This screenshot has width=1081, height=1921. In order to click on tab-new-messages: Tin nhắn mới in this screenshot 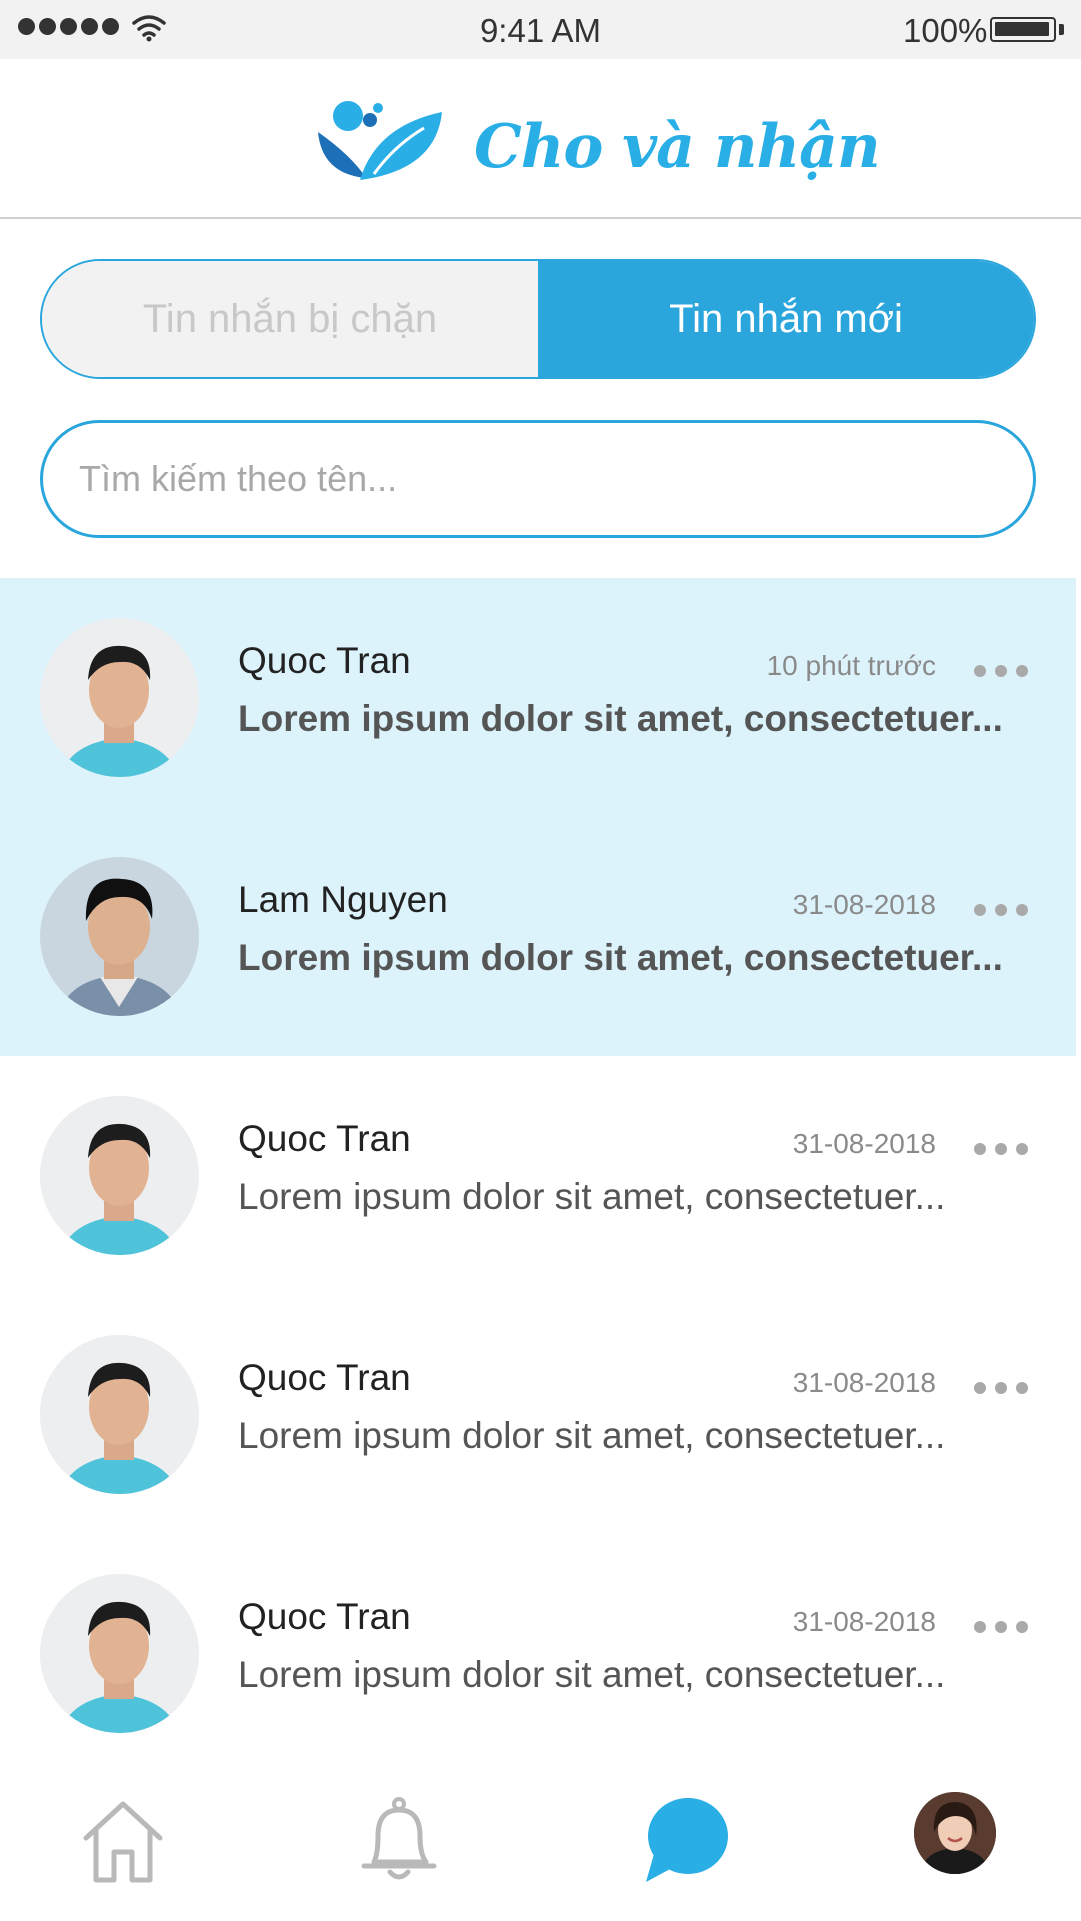, I will do `click(786, 319)`.